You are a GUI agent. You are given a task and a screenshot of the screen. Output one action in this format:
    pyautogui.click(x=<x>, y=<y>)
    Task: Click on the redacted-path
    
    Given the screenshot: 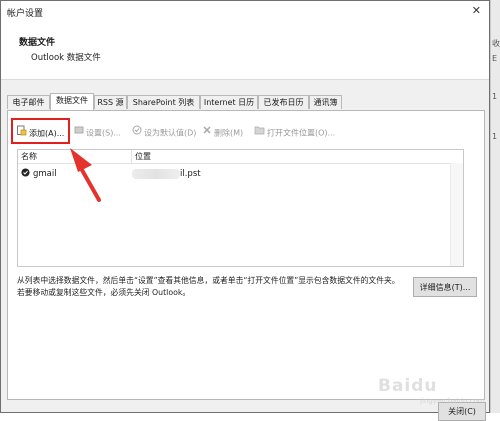 What is the action you would take?
    pyautogui.click(x=156, y=174)
    